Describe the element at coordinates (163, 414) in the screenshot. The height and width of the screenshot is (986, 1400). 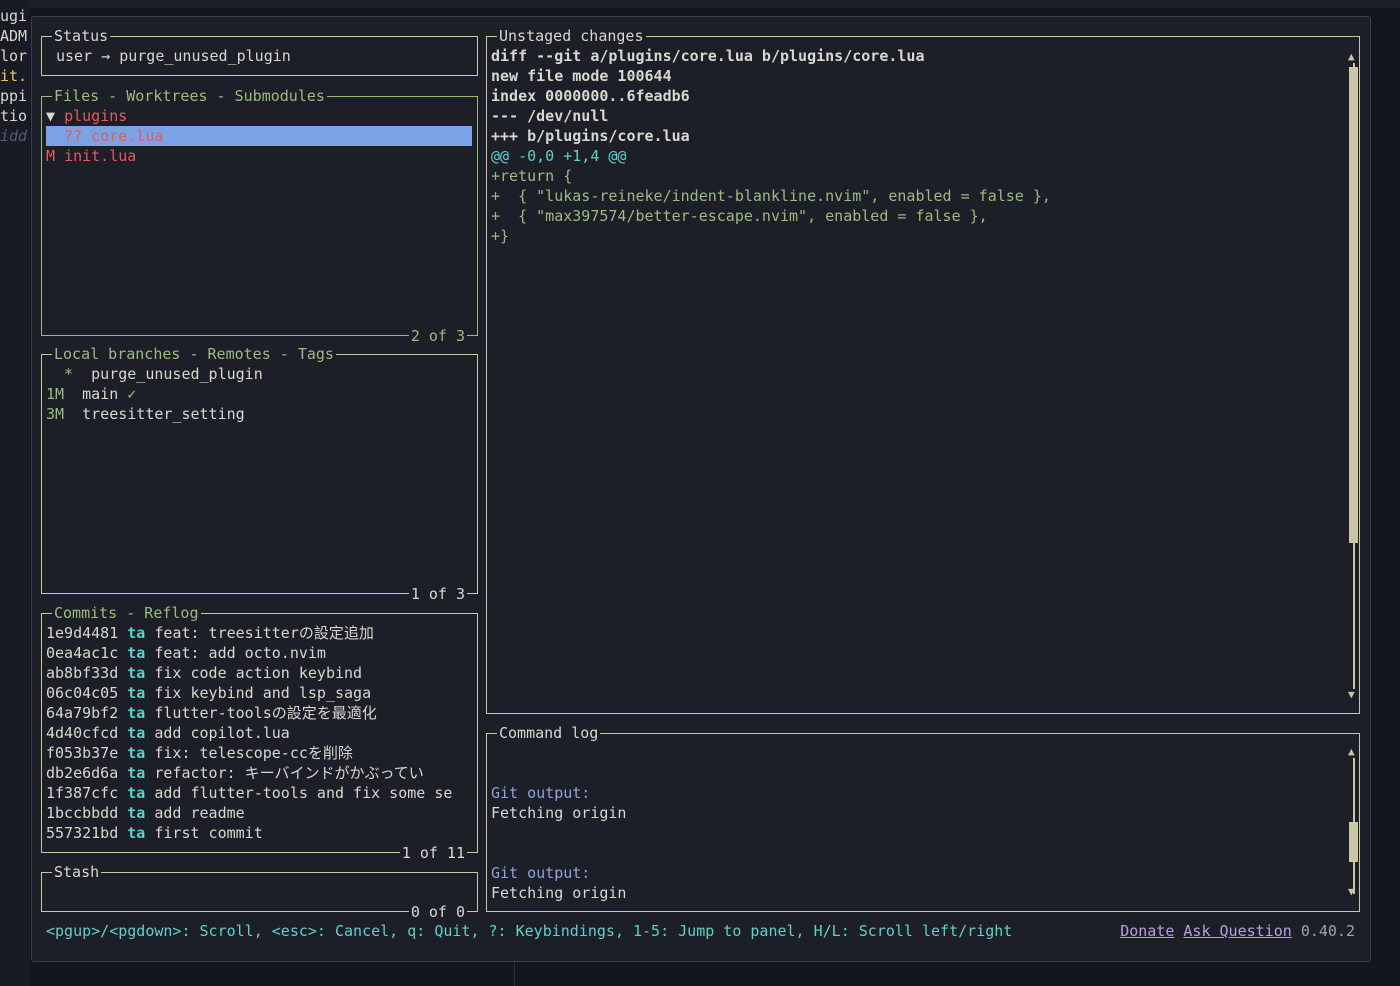
I see `branch-name: treesitter_setting` at that location.